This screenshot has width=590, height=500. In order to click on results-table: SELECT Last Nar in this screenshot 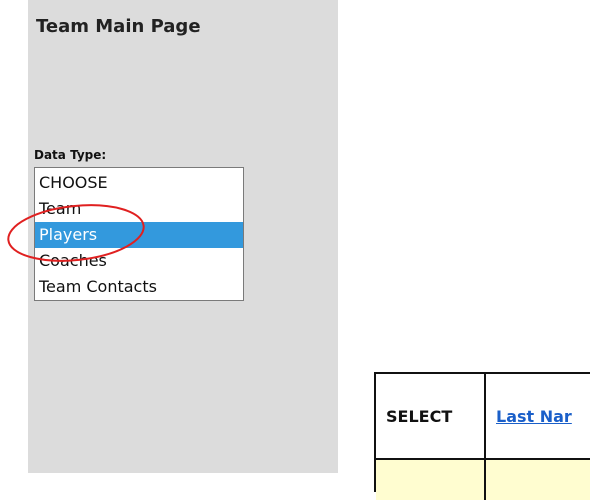, I will do `click(482, 436)`.